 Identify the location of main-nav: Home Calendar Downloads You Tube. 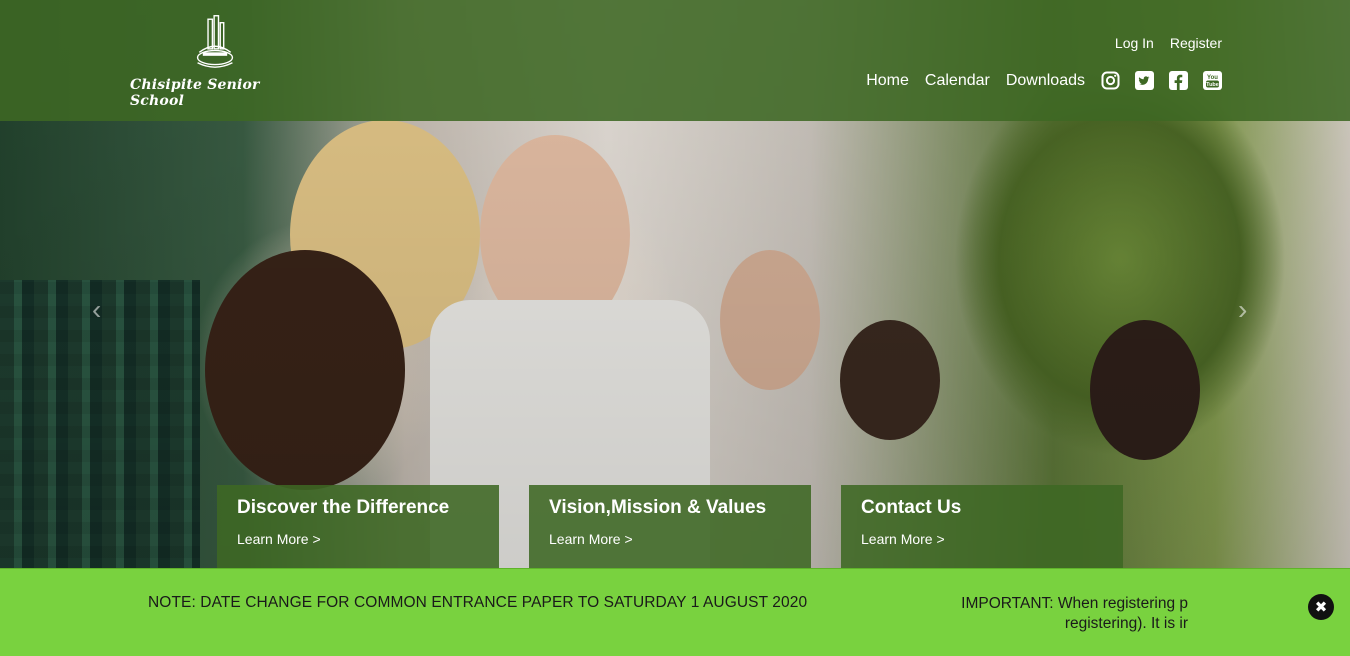
(1044, 80).